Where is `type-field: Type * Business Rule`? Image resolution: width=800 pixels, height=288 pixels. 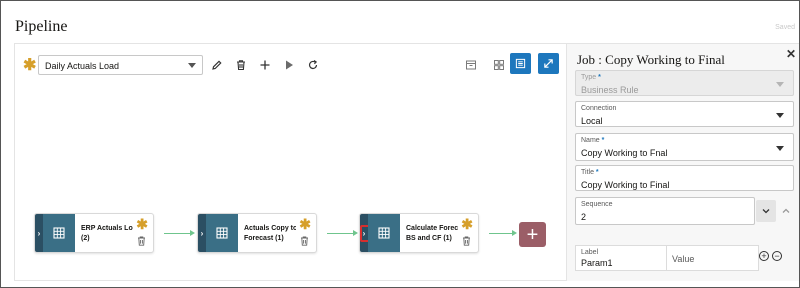 type-field: Type * Business Rule is located at coordinates (684, 83).